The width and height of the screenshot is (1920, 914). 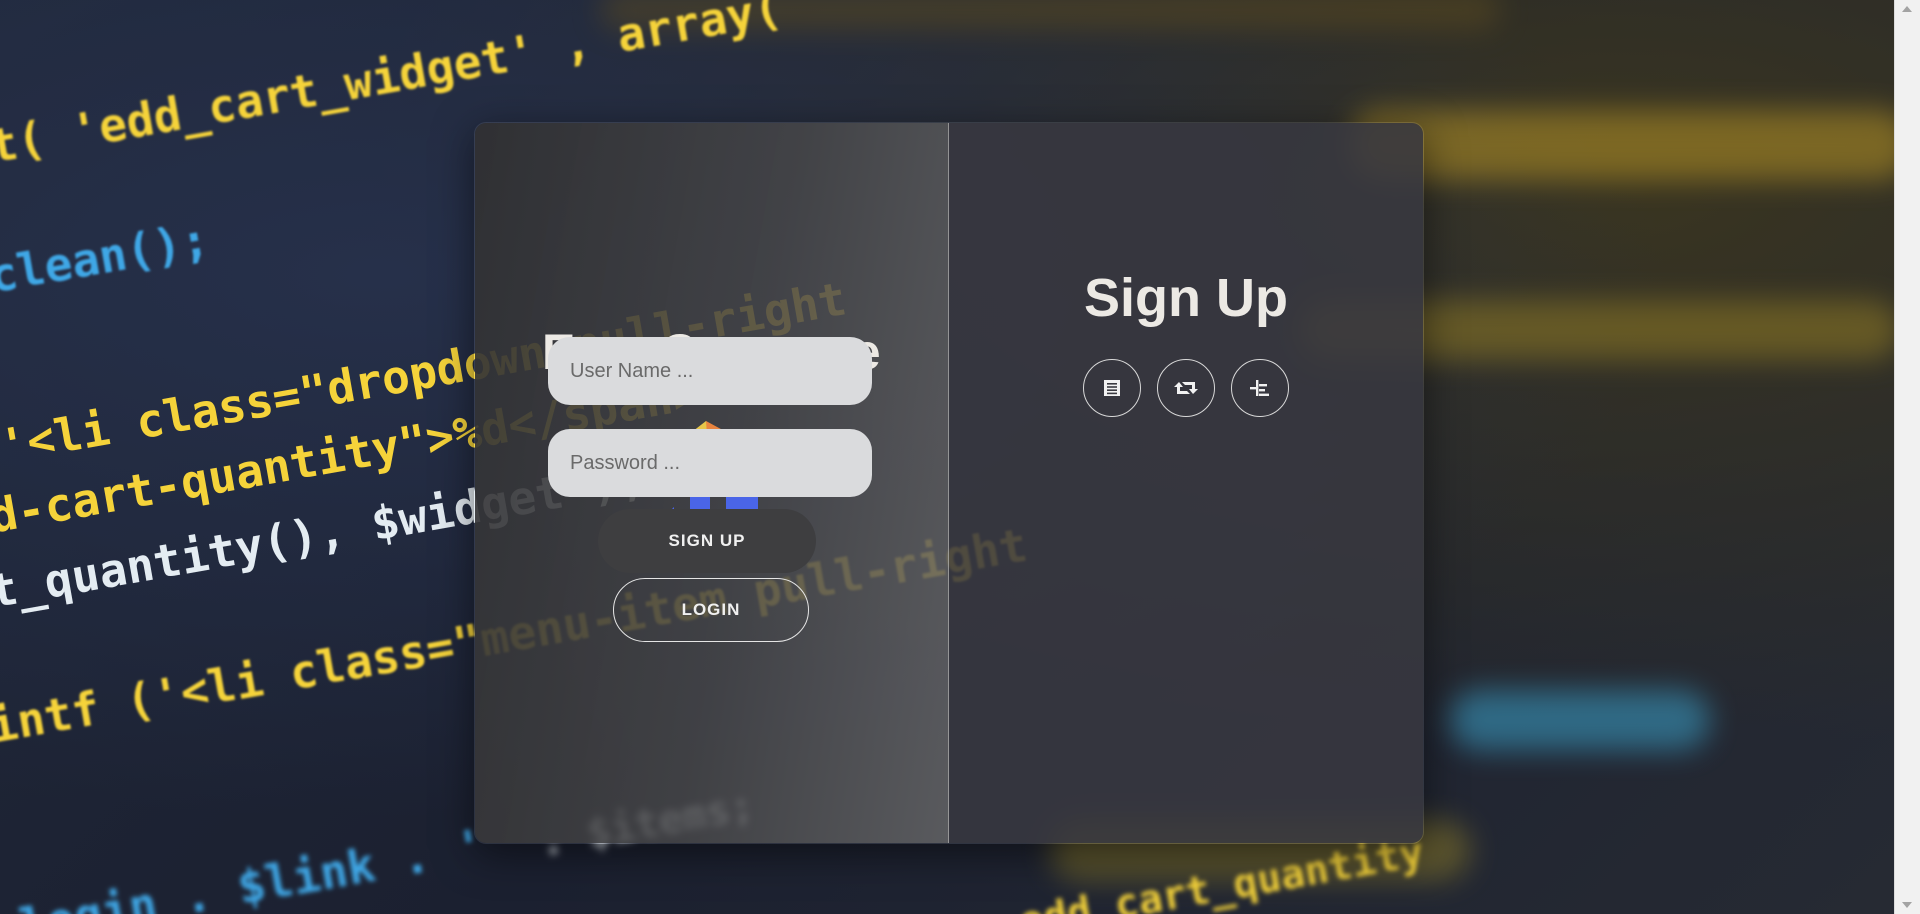 What do you see at coordinates (106, 257) in the screenshot?
I see `bg-code-line: clean();` at bounding box center [106, 257].